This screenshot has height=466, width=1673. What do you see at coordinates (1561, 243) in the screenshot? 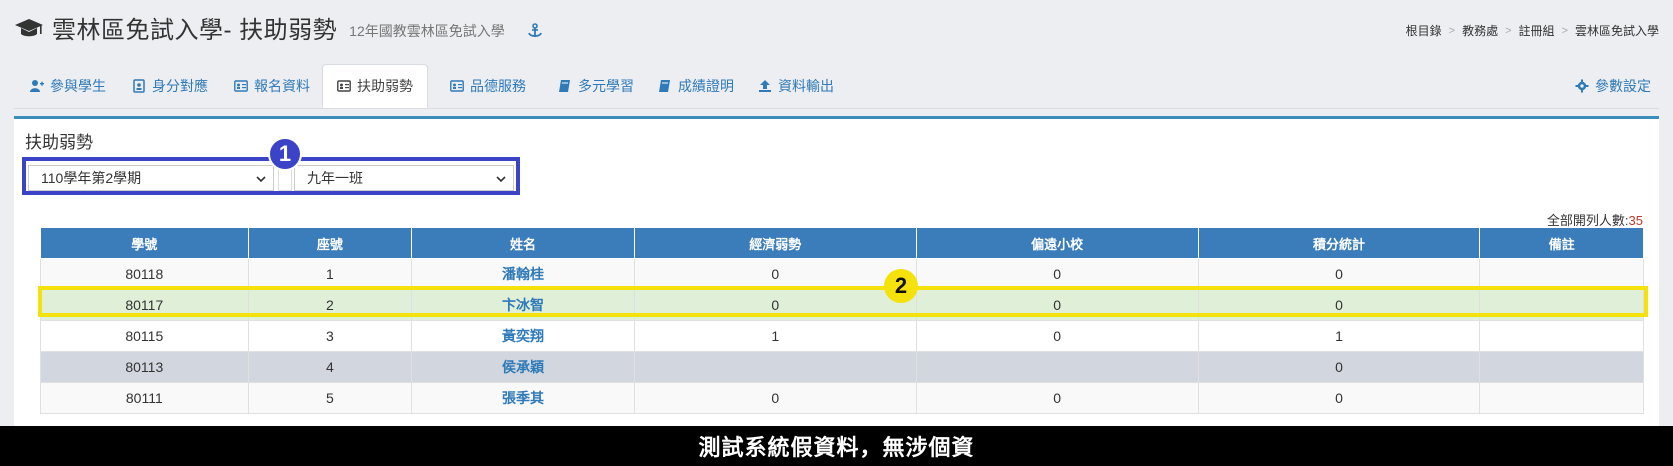
I see `column-header: 備註` at bounding box center [1561, 243].